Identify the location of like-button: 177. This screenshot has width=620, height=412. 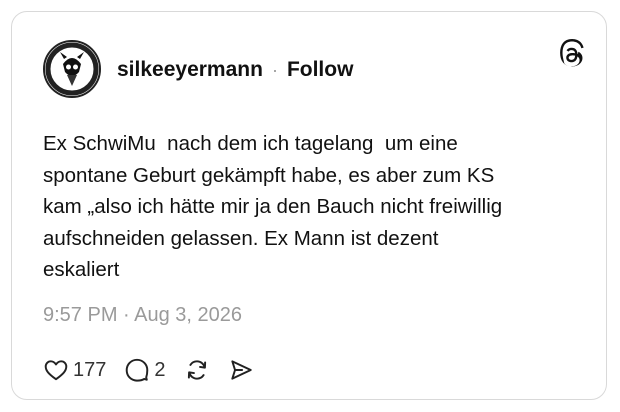
(74, 370).